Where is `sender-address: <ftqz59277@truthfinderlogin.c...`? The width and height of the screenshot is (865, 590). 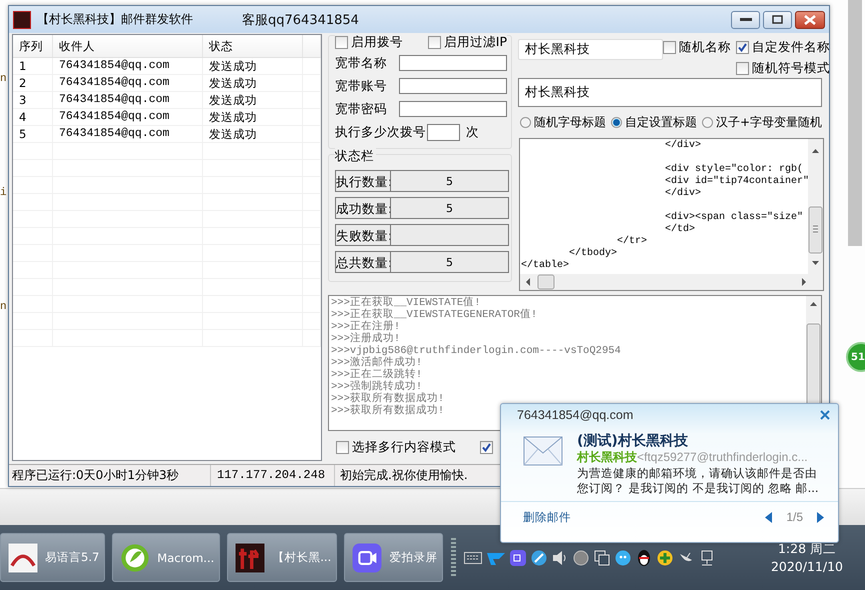 sender-address: <ftqz59277@truthfinderlogin.c... is located at coordinates (722, 457).